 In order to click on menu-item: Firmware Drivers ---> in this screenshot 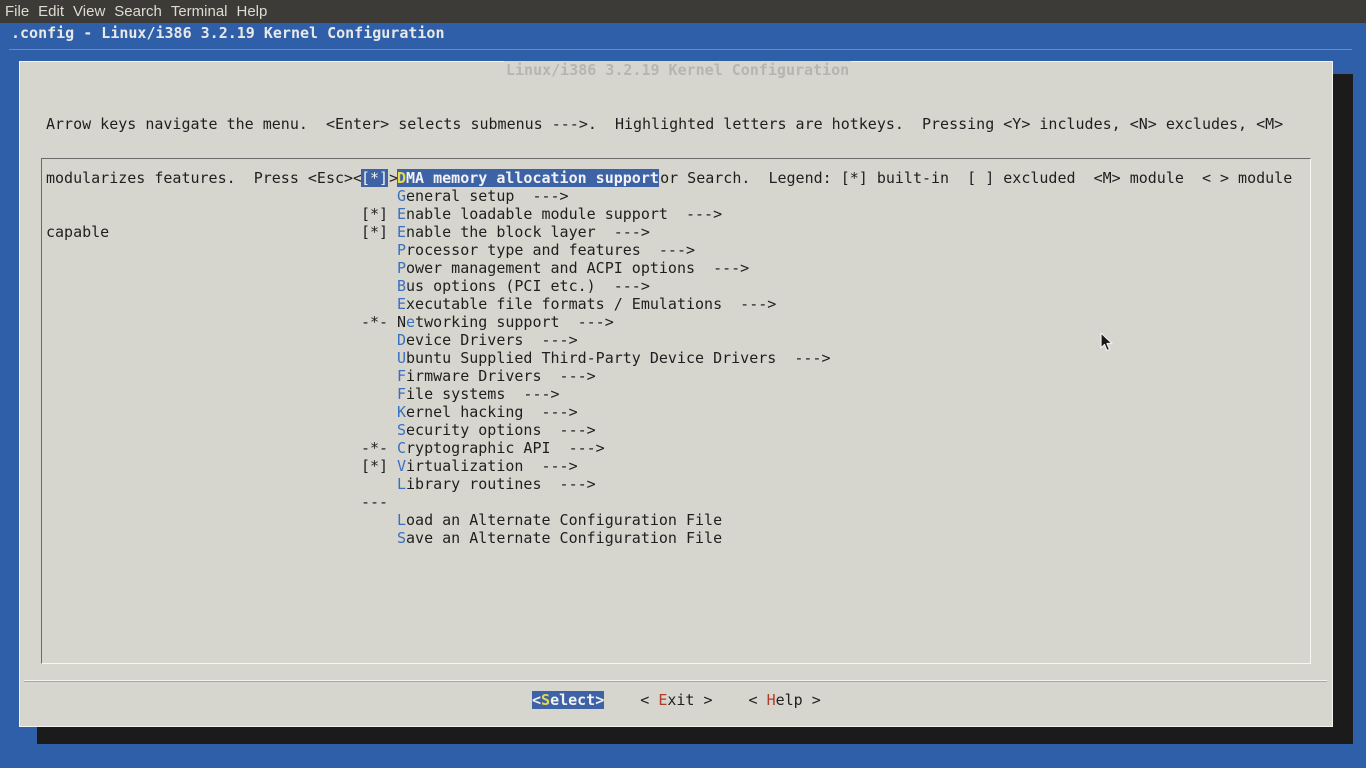, I will do `click(595, 376)`.